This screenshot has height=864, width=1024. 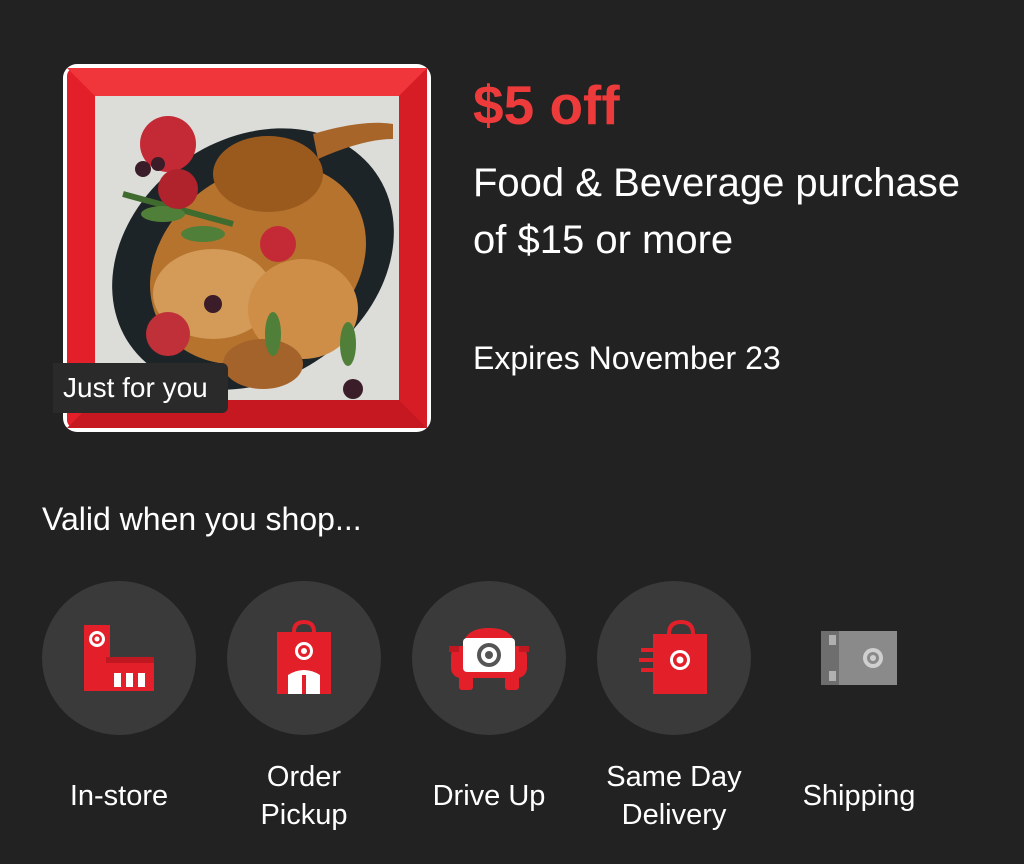 I want to click on method-label: Shipping, so click(x=859, y=796).